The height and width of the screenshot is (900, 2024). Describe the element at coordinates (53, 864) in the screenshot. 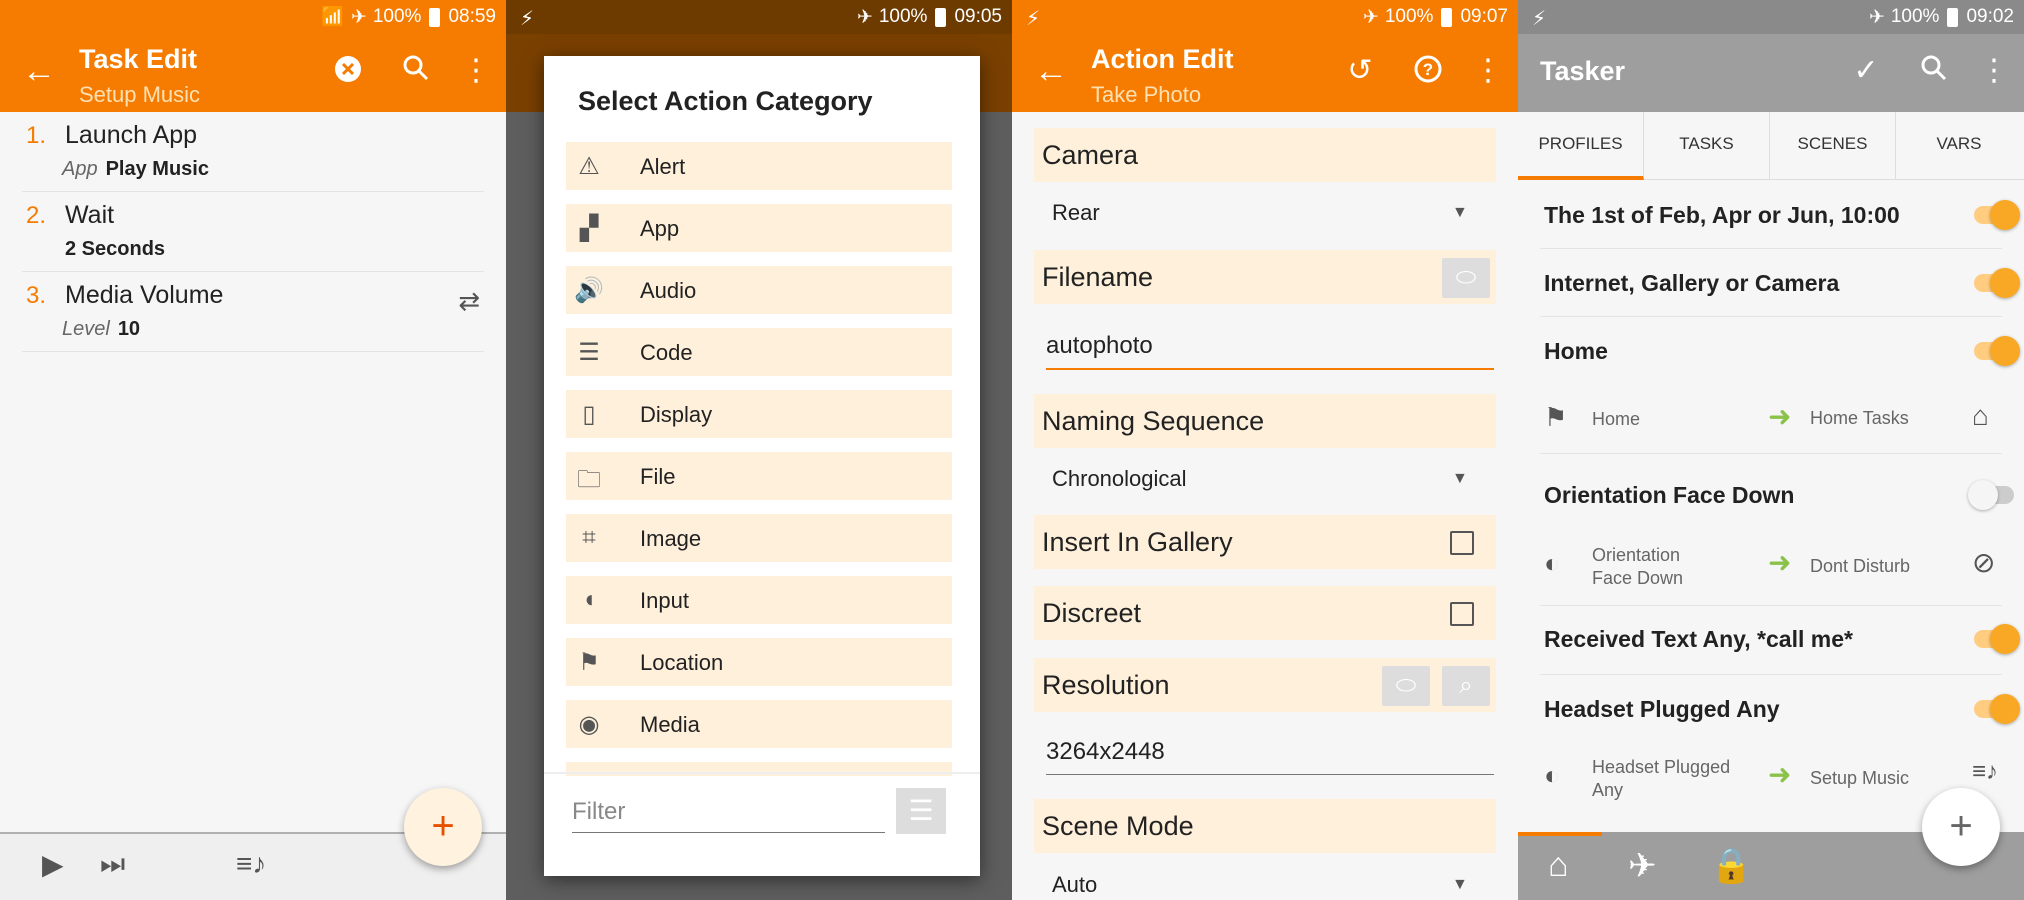

I see `play-icon: ▶` at that location.